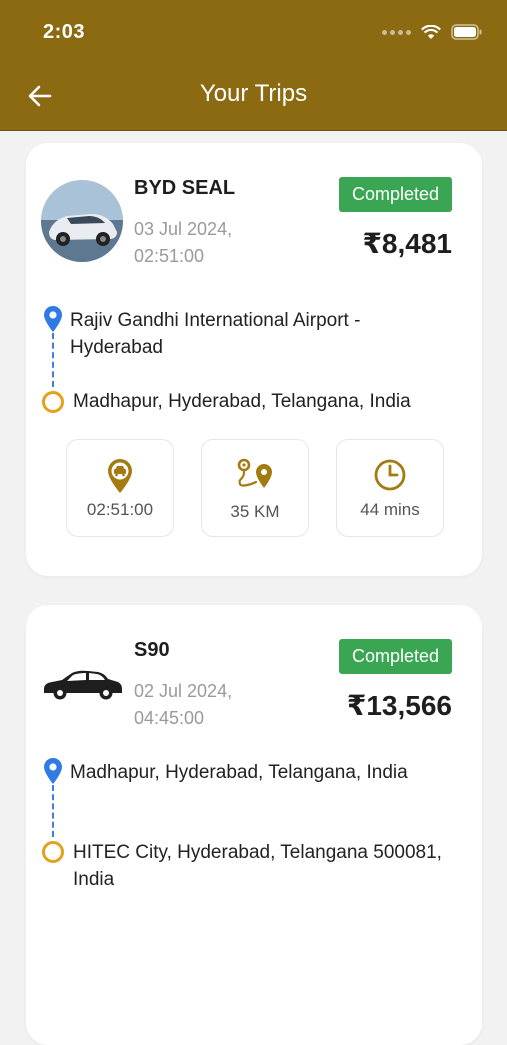  I want to click on battery-icon, so click(466, 32).